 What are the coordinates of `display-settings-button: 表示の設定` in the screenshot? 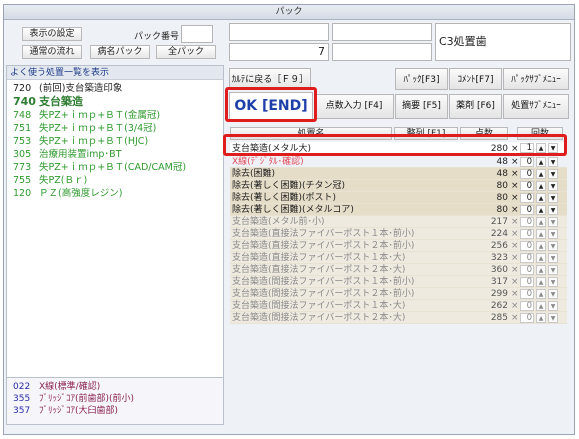 It's located at (52, 34).